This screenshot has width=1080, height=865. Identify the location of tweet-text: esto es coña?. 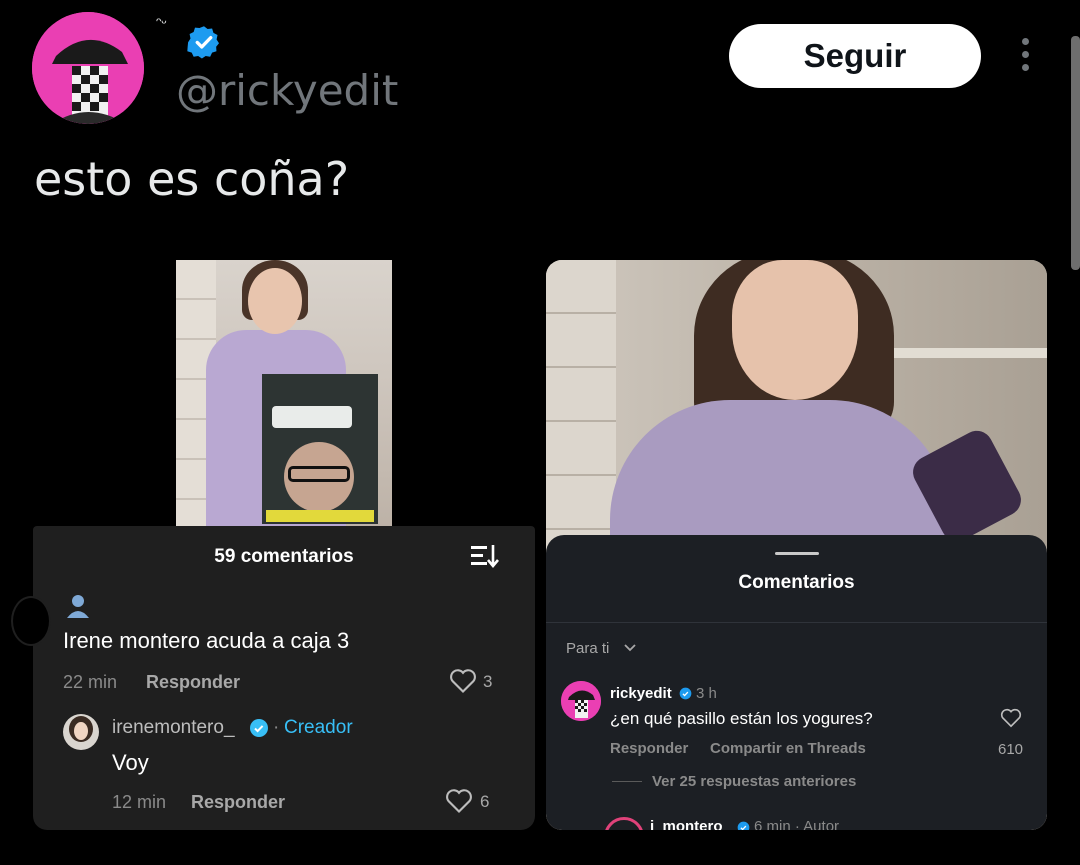
(192, 179).